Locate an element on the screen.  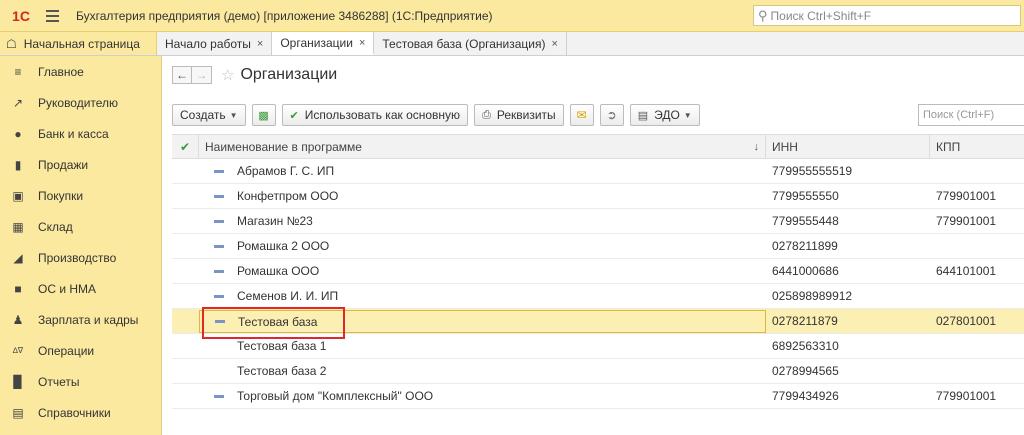
table-header-name: Наименование в программе ↓ is located at coordinates (482, 146).